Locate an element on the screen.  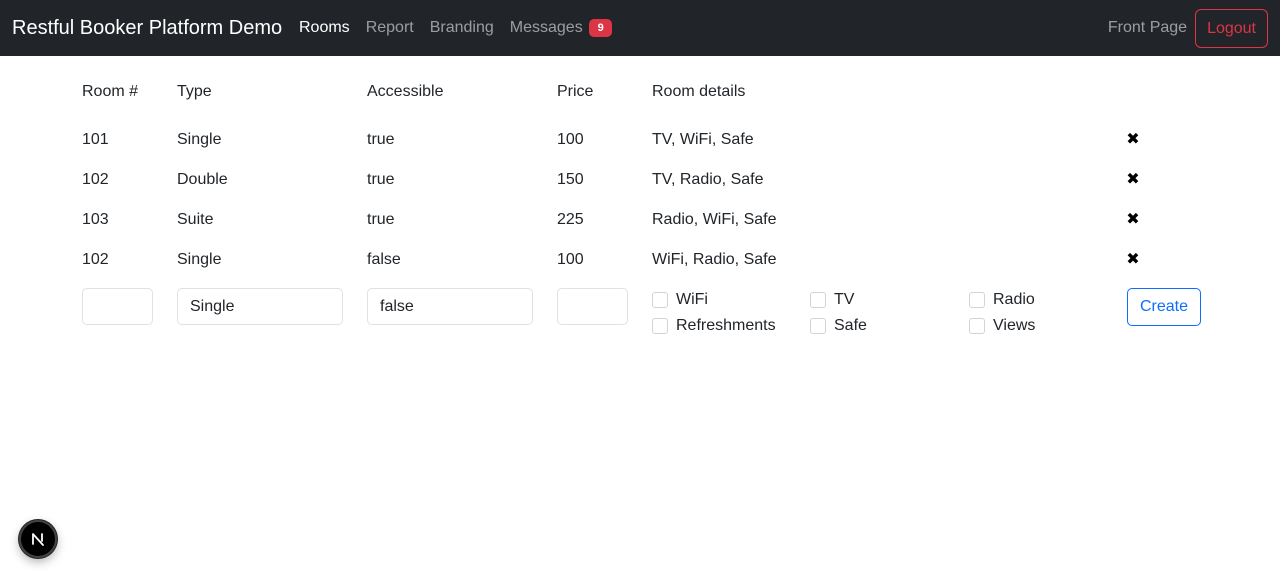
feature-wifi-label: WiFi is located at coordinates (692, 299).